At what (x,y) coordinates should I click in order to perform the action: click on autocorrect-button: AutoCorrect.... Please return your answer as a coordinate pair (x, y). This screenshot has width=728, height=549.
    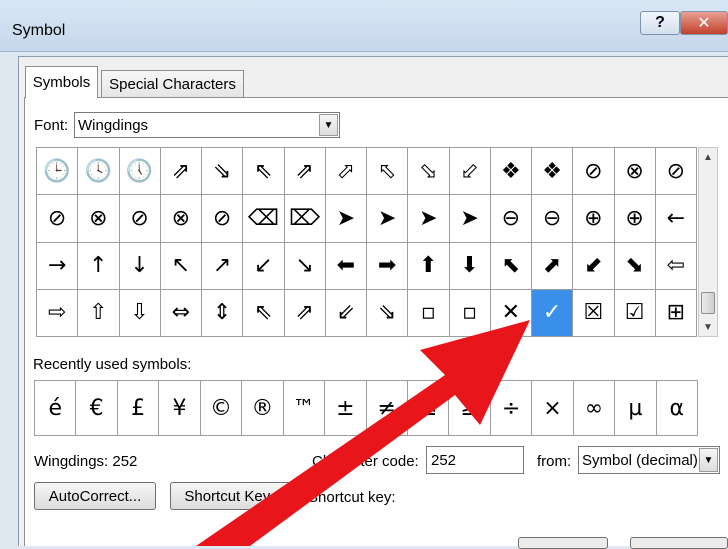
    Looking at the image, I should click on (95, 496).